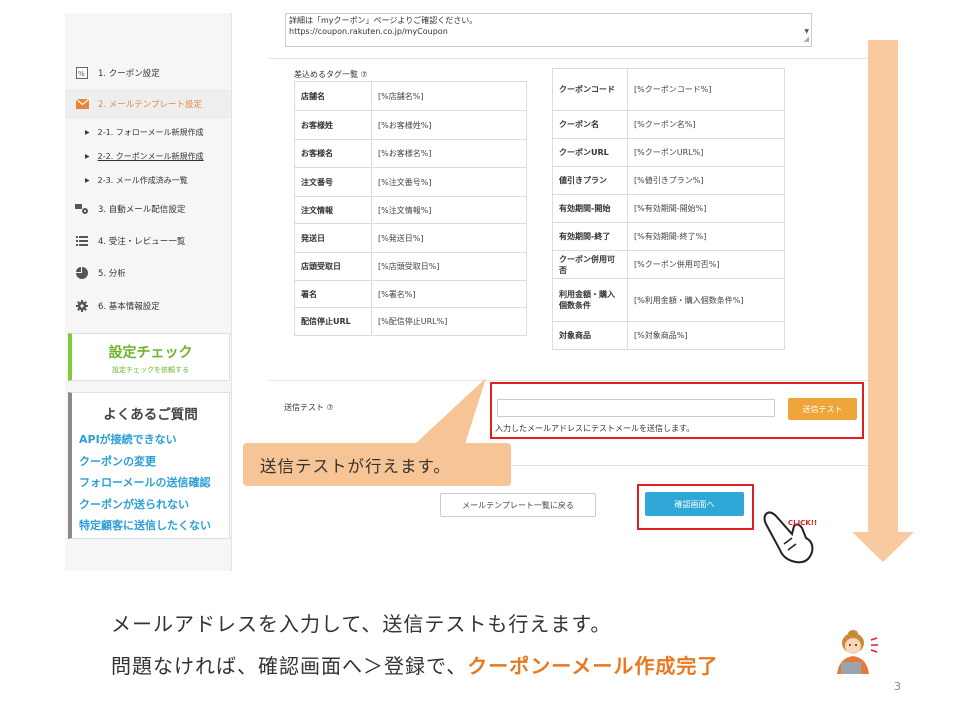  Describe the element at coordinates (148, 306) in the screenshot. I see `sidebar-item-basic-settings: 6. 基本情報設定` at that location.